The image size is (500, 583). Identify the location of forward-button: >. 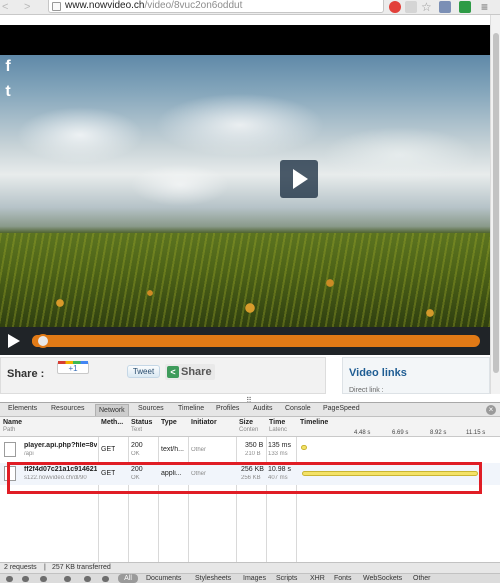
(27, 7).